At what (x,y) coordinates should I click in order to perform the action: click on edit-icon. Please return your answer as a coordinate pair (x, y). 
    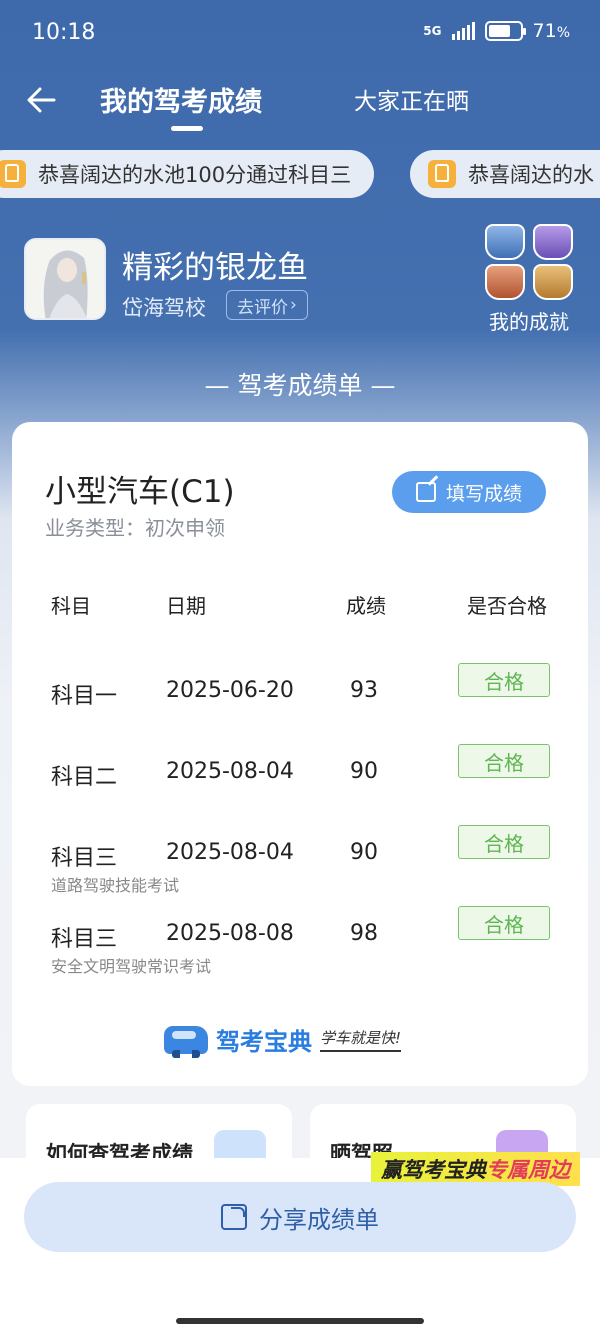
    Looking at the image, I should click on (425, 492).